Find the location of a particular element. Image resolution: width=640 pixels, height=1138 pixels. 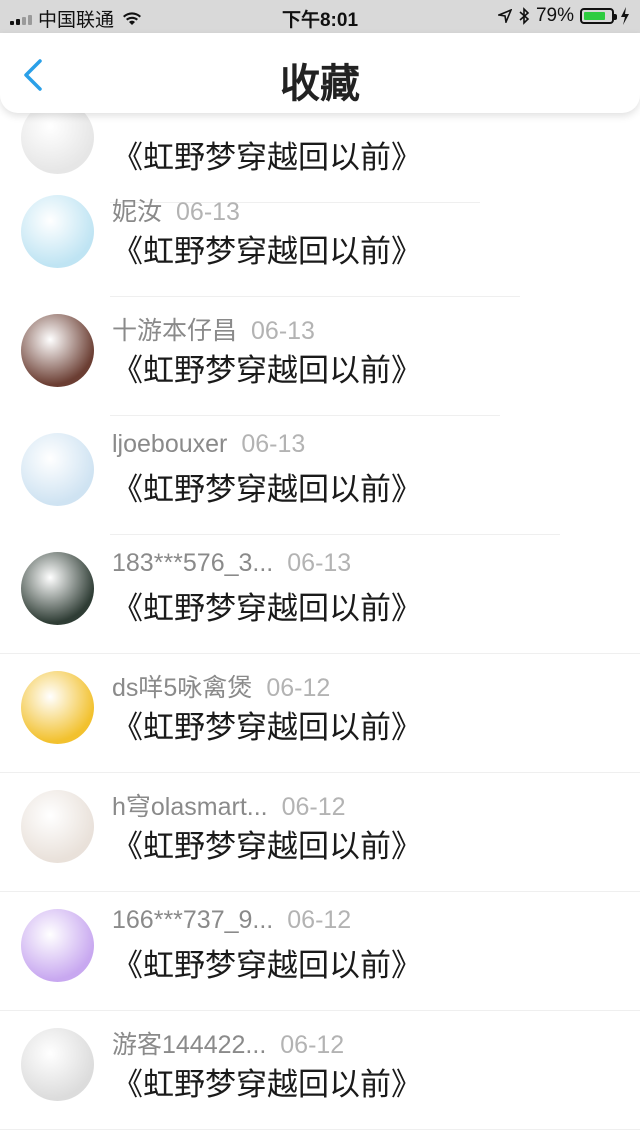

bluetooth-icon is located at coordinates (524, 16).